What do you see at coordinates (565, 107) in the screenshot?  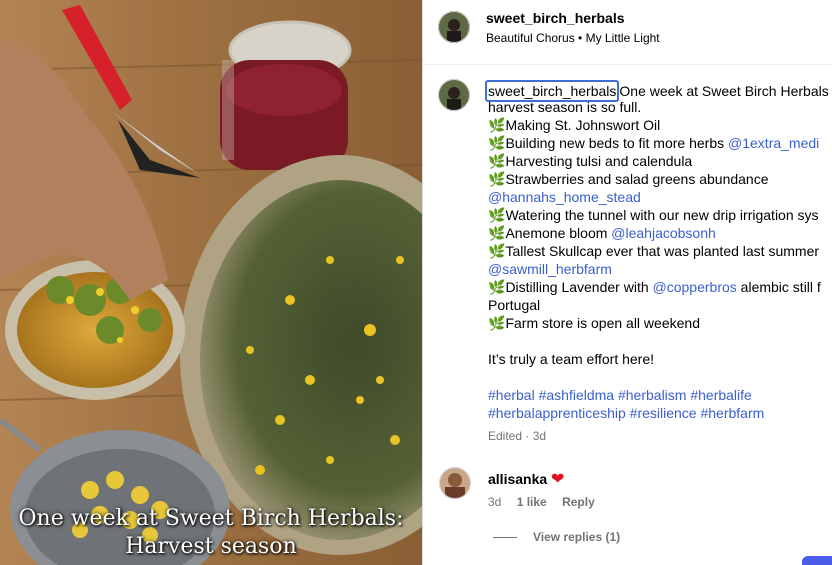 I see `caption-text: harvest season is so full.` at bounding box center [565, 107].